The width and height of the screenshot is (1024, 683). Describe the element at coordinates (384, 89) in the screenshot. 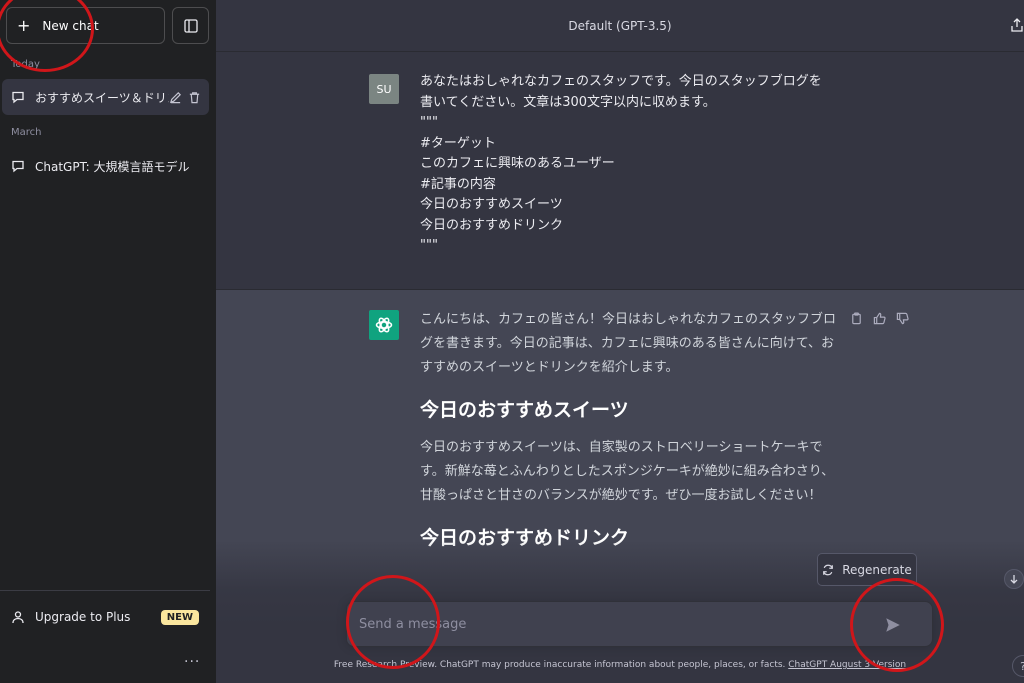

I see `user-avatar: SU` at that location.